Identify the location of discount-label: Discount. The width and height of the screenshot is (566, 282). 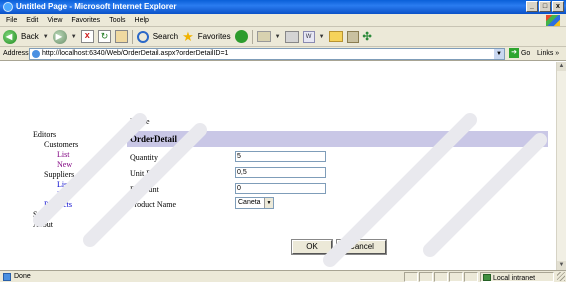
(144, 189).